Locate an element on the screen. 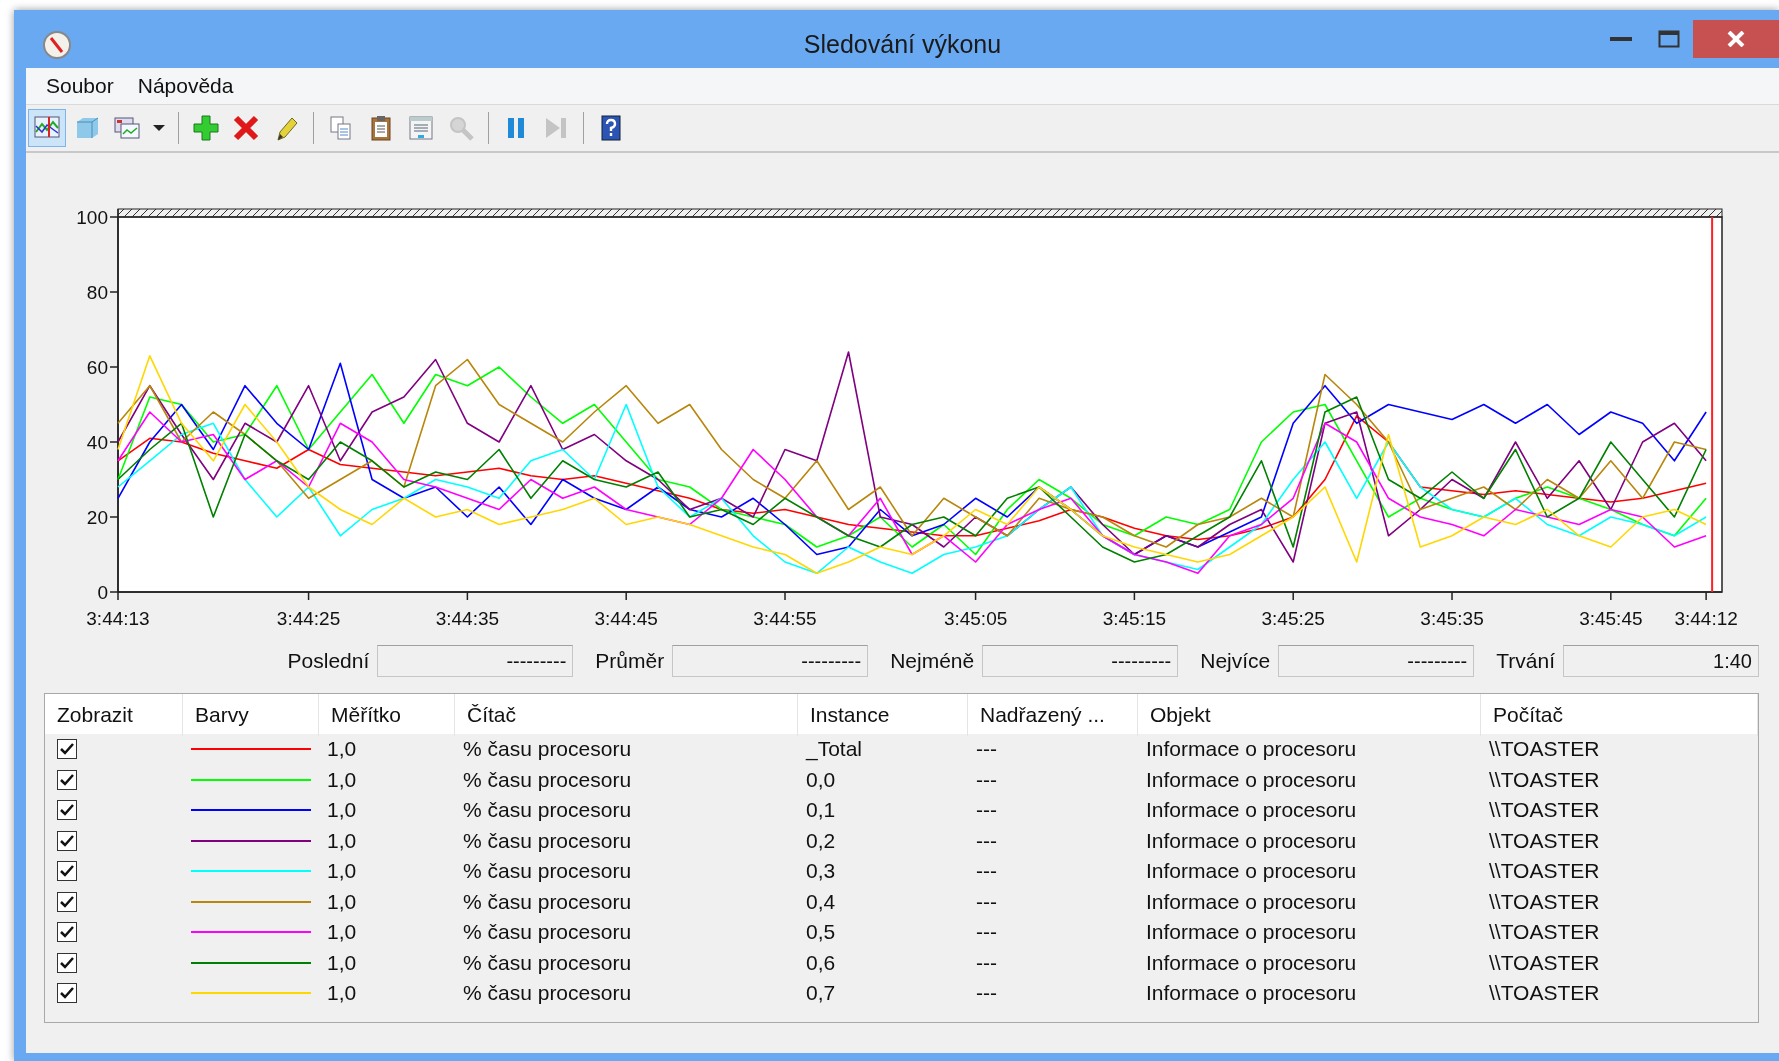  graph-view-button is located at coordinates (47, 128).